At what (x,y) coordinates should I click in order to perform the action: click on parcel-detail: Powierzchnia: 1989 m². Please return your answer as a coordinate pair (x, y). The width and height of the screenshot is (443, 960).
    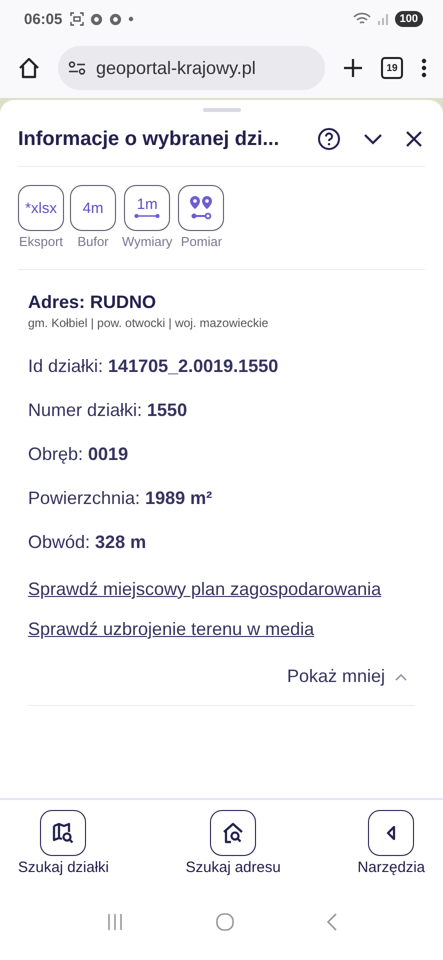
    Looking at the image, I should click on (121, 498).